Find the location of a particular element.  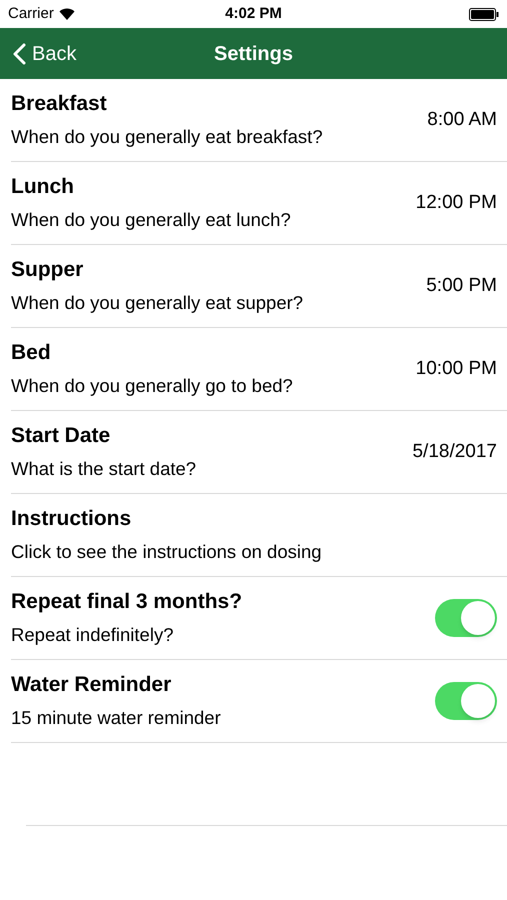

chevron-left-icon is located at coordinates (19, 53).